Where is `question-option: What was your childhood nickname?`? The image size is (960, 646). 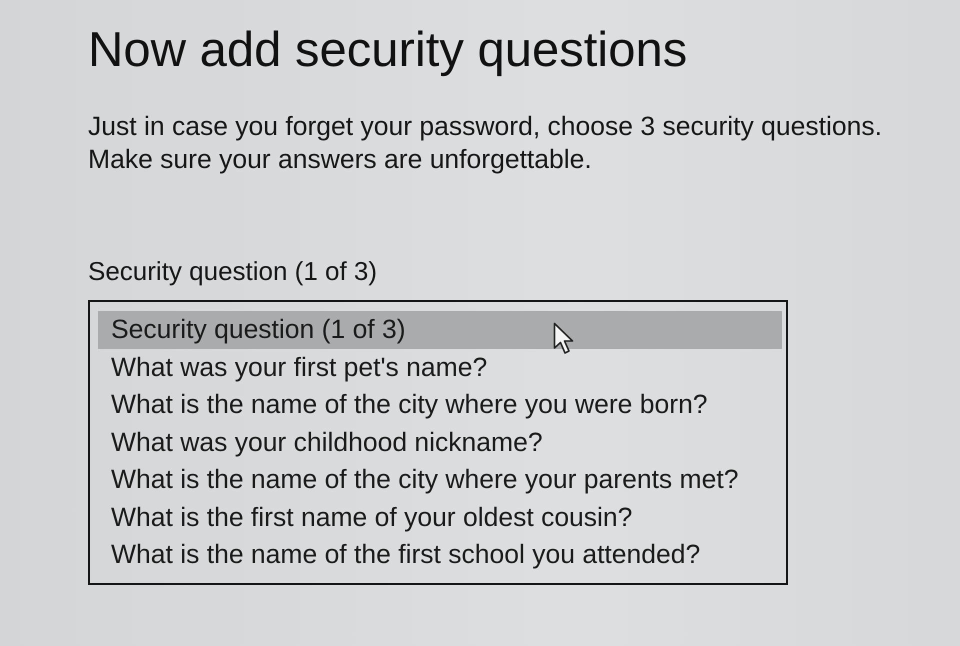
question-option: What was your childhood nickname? is located at coordinates (440, 442).